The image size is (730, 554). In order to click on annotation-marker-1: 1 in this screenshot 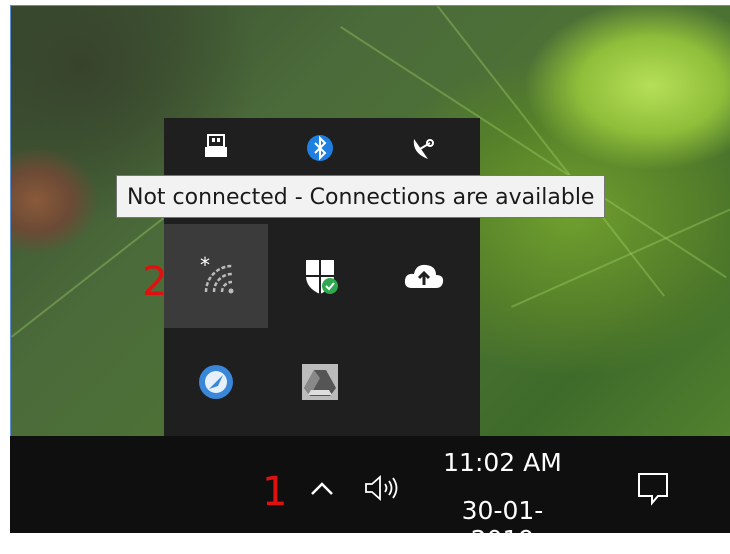, I will do `click(275, 492)`.